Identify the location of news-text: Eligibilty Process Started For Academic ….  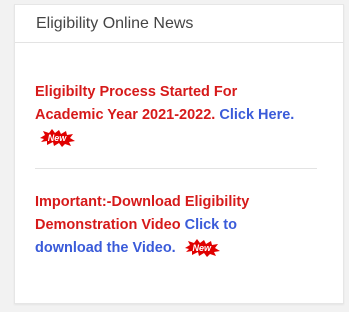
(136, 103).